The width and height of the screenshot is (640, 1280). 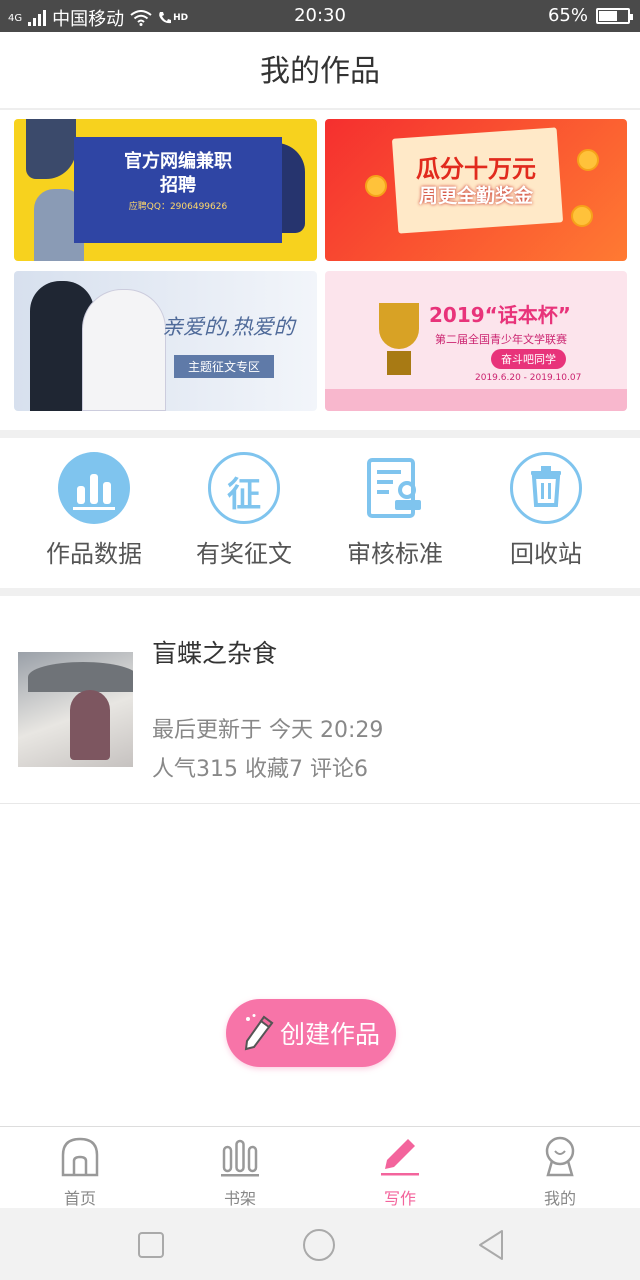 I want to click on work-title: 盲蝶之杂食, so click(x=215, y=653).